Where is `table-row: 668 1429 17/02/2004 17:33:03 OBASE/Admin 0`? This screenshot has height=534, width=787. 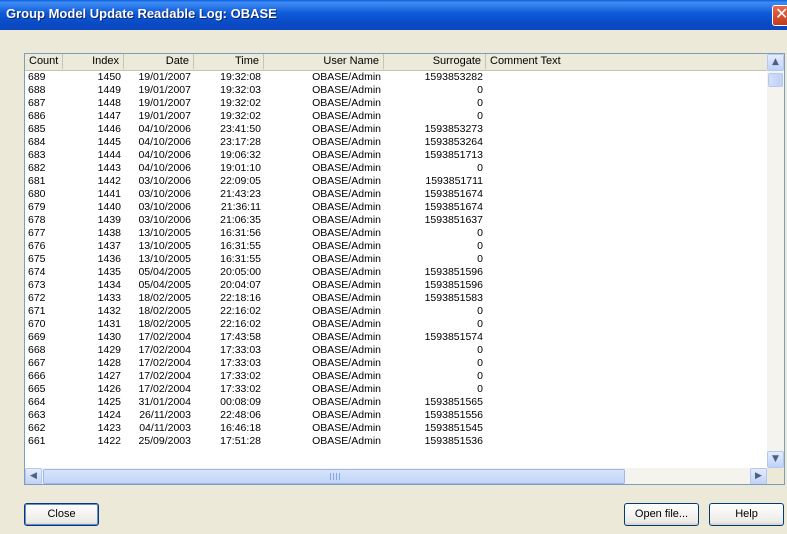 table-row: 668 1429 17/02/2004 17:33:03 OBASE/Admin 0 is located at coordinates (396, 350).